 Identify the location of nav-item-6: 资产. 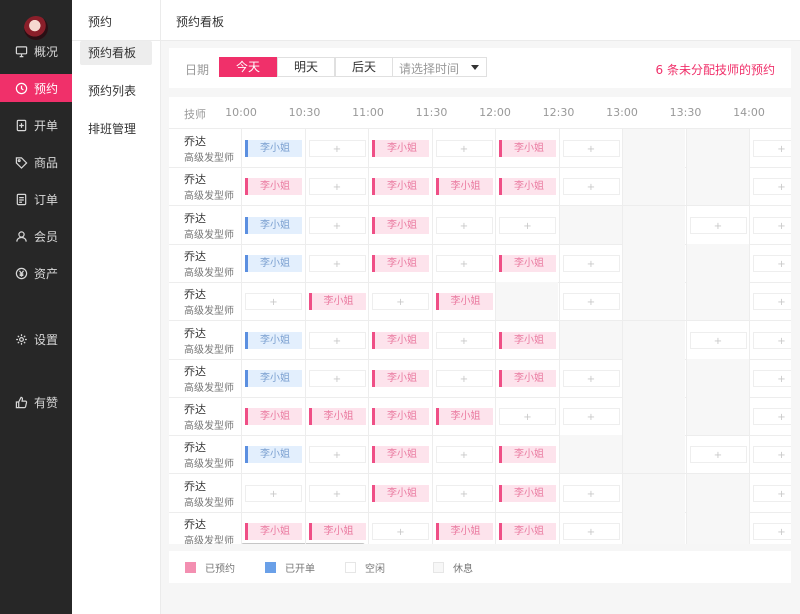
(36, 273).